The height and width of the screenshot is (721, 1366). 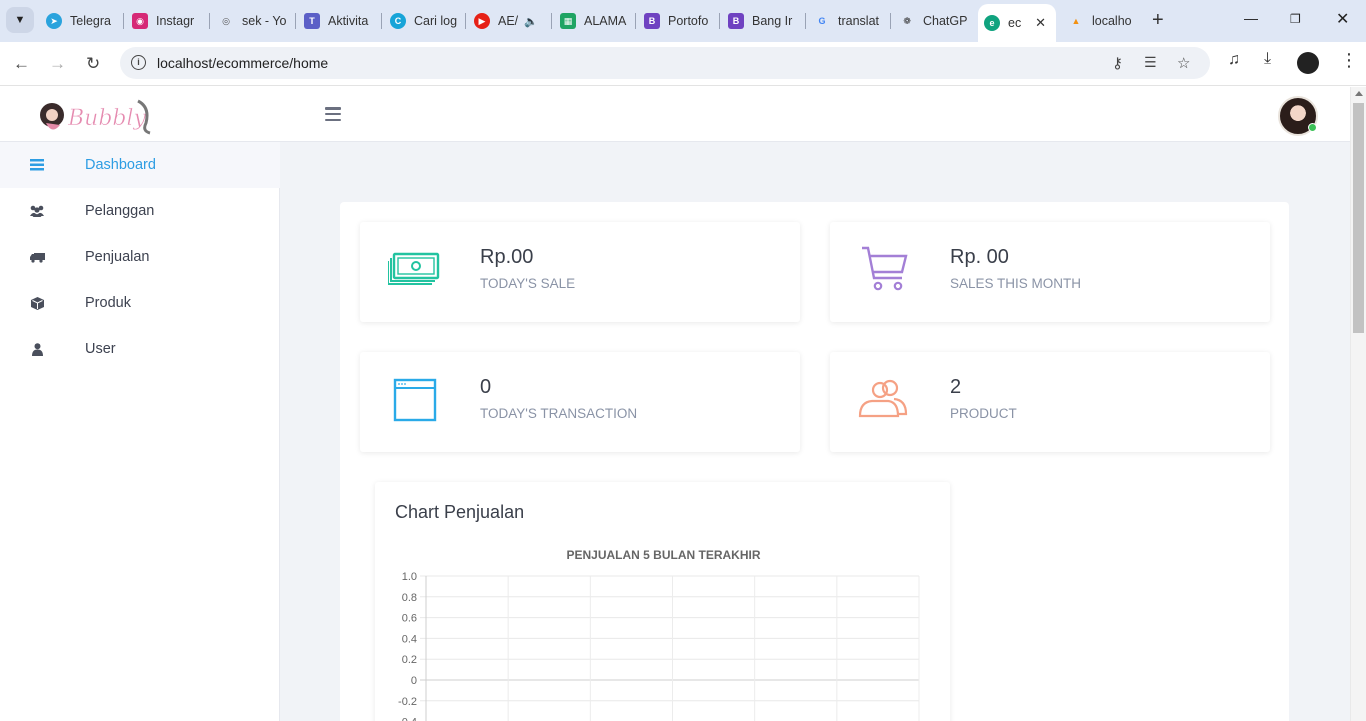 What do you see at coordinates (140, 211) in the screenshot?
I see `sidebar-item-pelanggan: Pelanggan` at bounding box center [140, 211].